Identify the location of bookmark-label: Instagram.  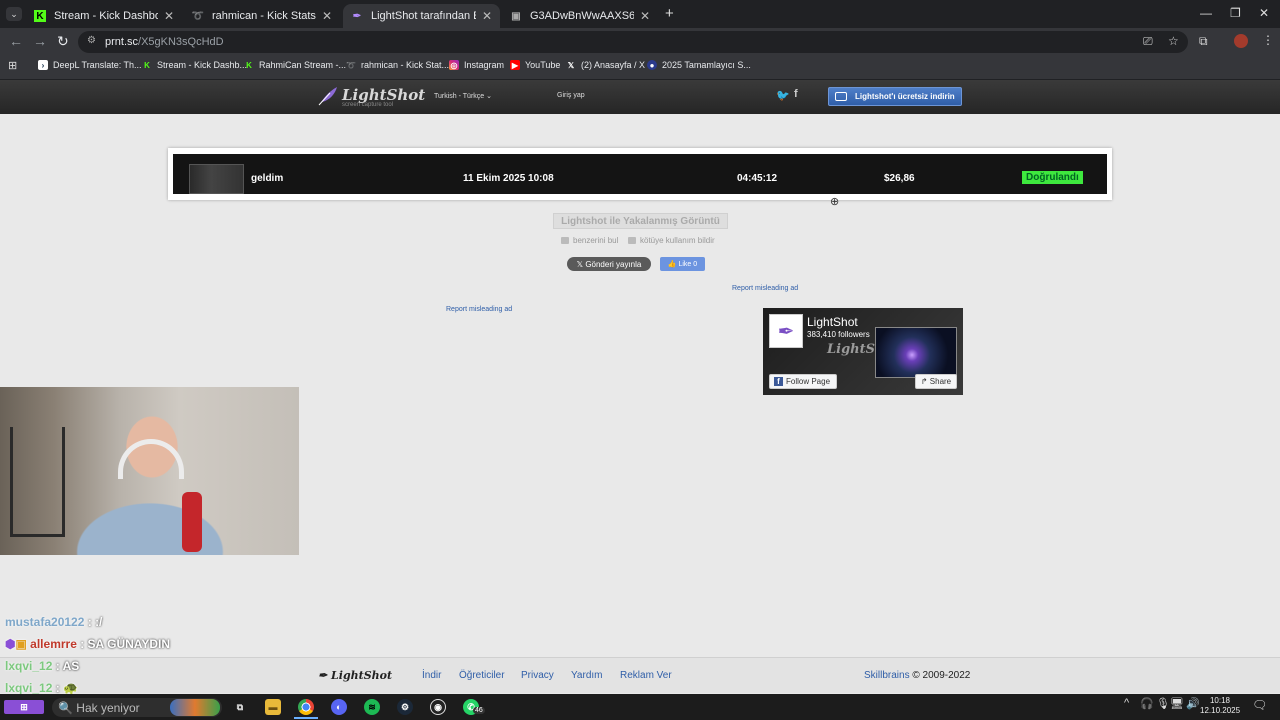
(484, 65).